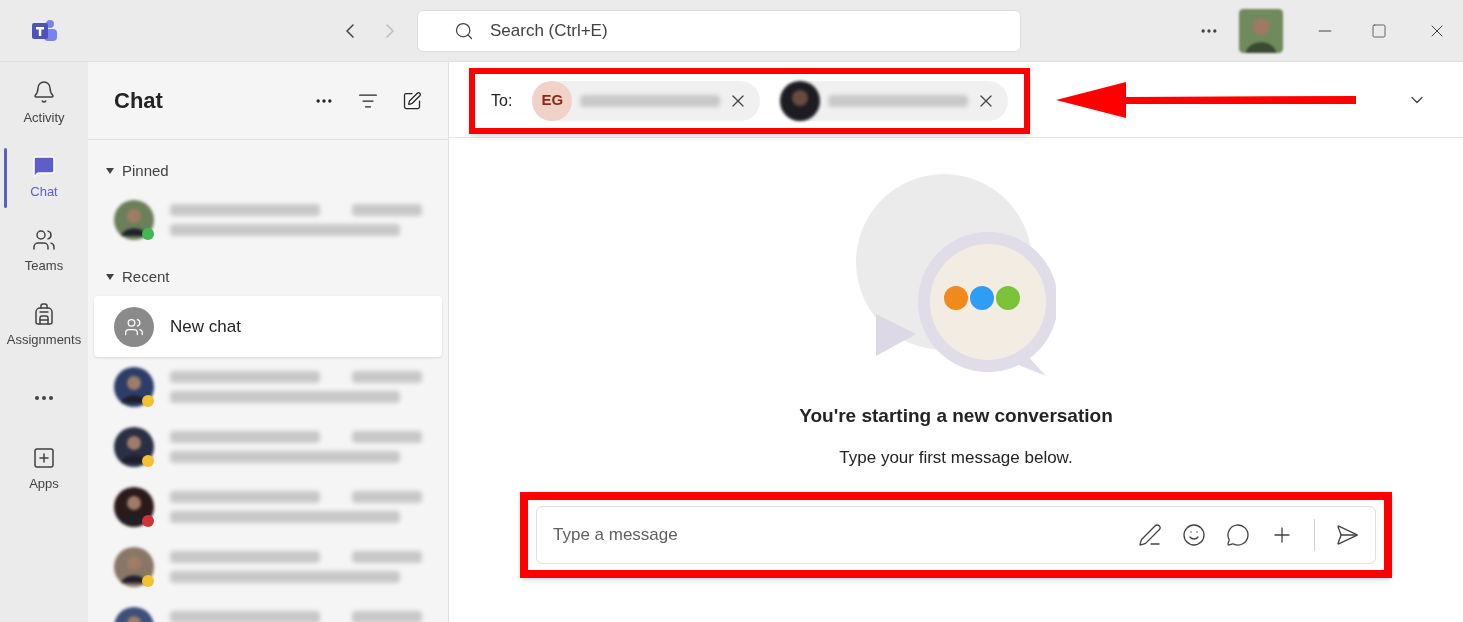  I want to click on message-composer: Type a message, so click(956, 535).